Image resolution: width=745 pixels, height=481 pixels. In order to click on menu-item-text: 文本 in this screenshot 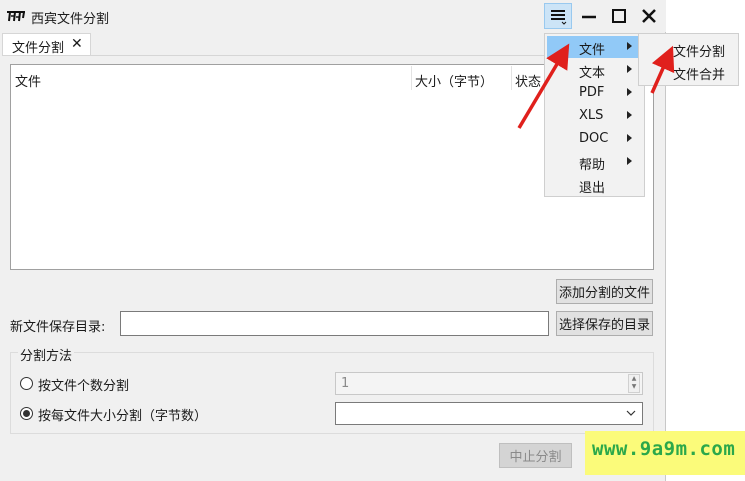, I will do `click(594, 70)`.